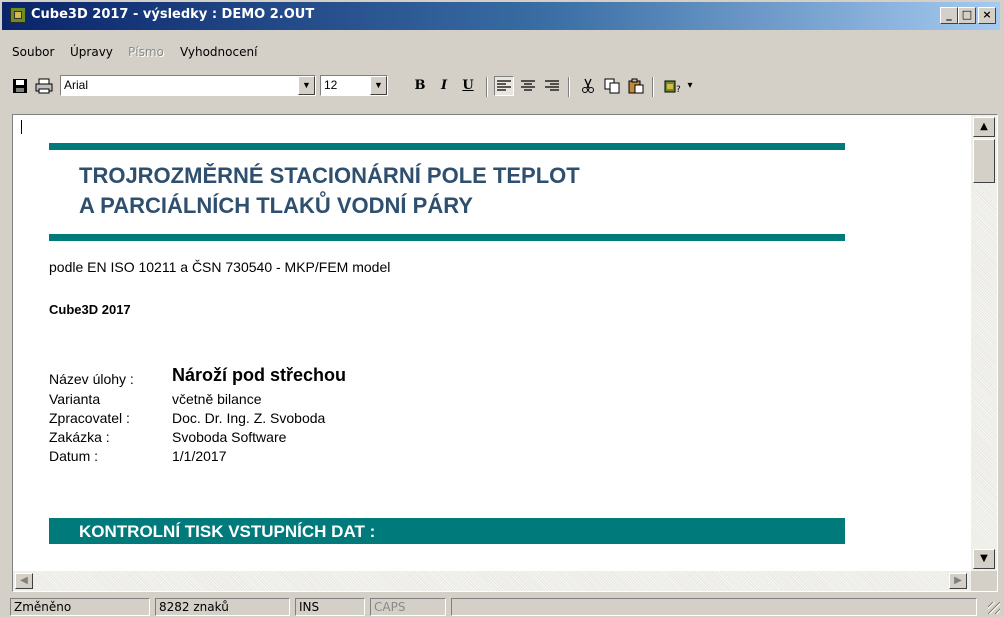 This screenshot has width=1004, height=617. I want to click on document-heading-line2: A PARCIÁLNÍCH TLAKŮ VODNÍ PÁRY, so click(276, 205).